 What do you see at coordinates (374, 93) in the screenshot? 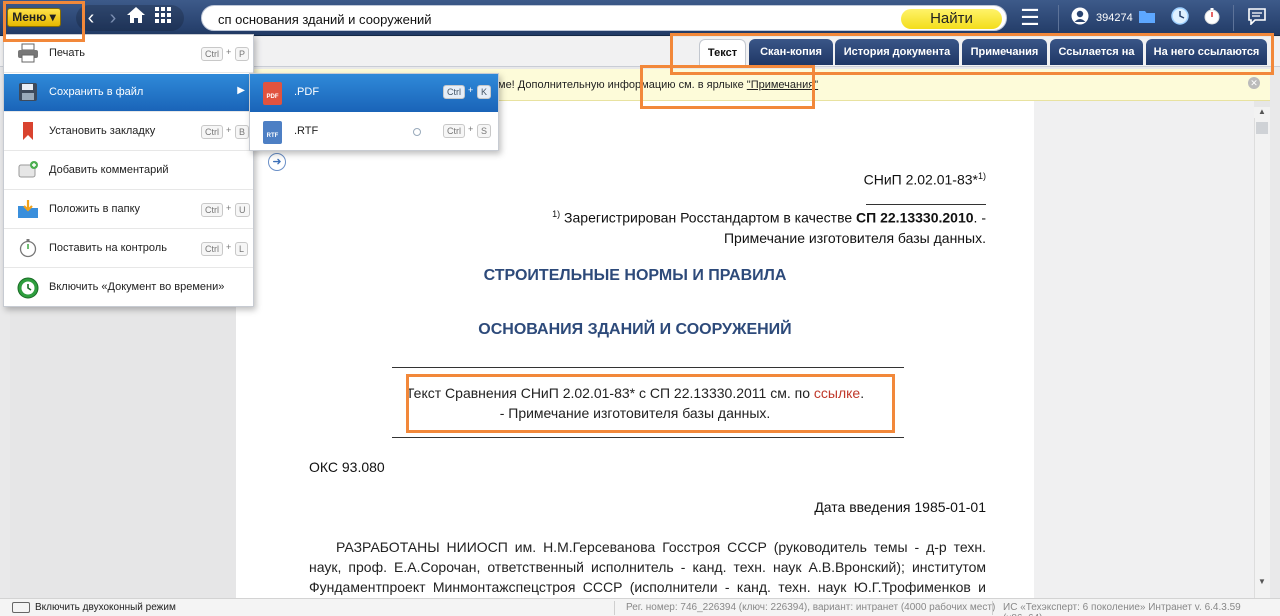
I see `submenu-item-pdf: PDF .PDF Ctrl + K` at bounding box center [374, 93].